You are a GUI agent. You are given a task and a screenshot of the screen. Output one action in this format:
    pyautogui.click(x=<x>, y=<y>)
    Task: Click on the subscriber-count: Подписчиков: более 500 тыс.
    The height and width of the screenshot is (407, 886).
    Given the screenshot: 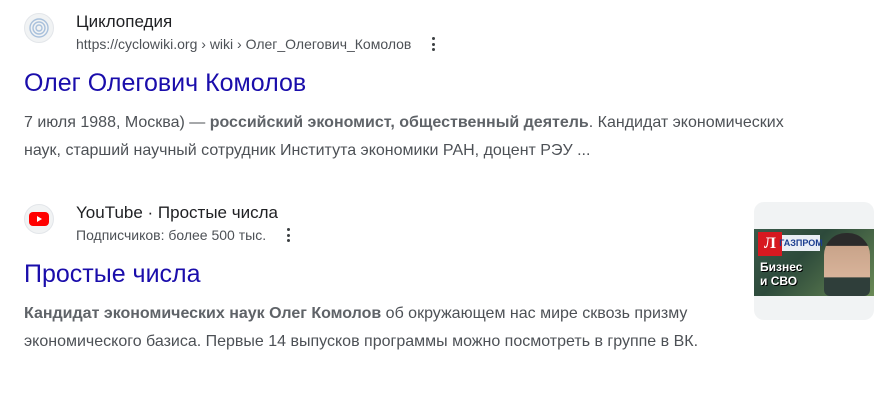 What is the action you would take?
    pyautogui.click(x=171, y=235)
    